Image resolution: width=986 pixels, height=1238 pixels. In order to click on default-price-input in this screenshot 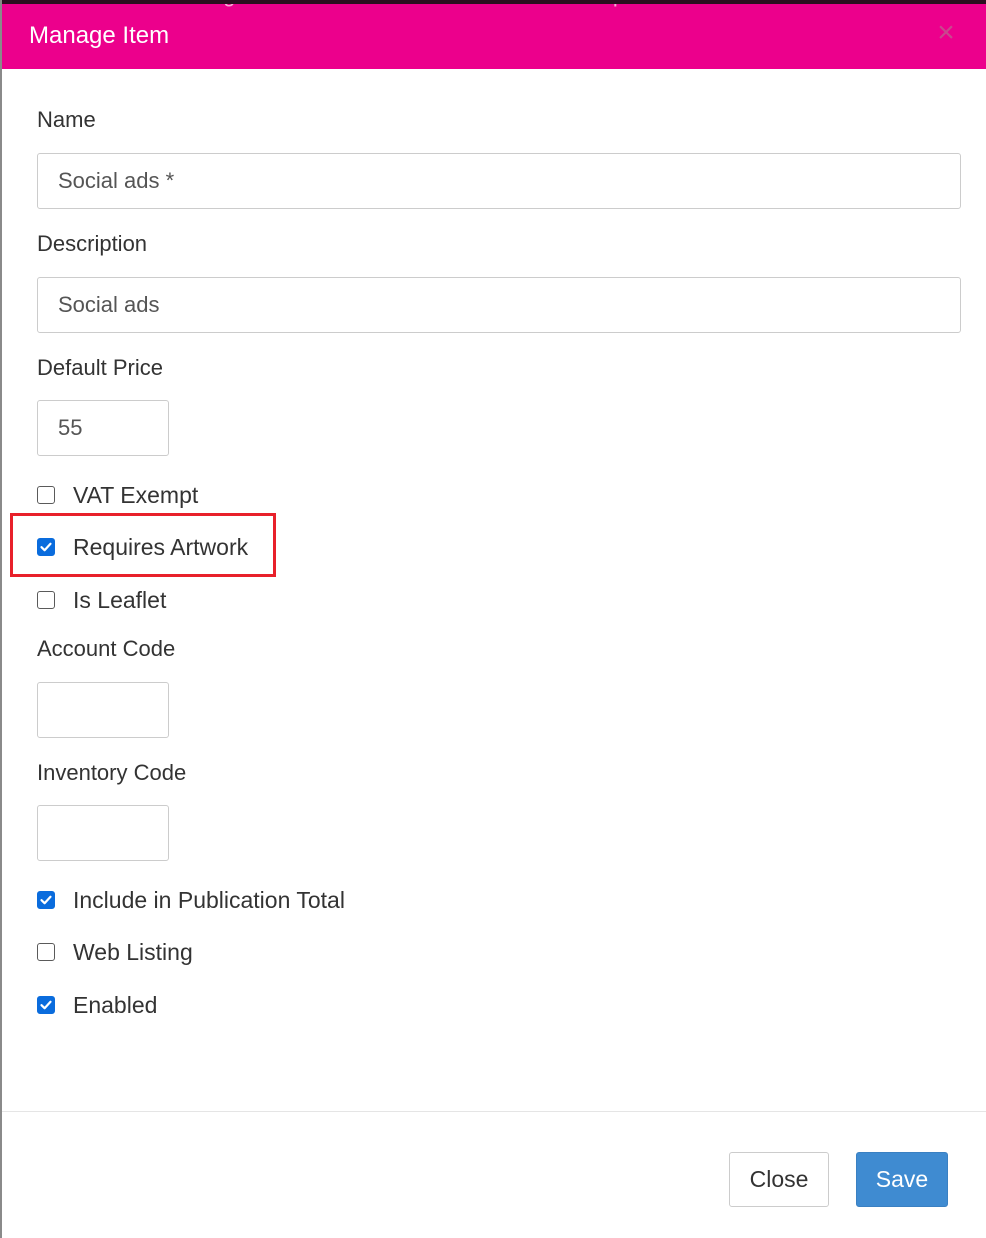, I will do `click(103, 428)`.